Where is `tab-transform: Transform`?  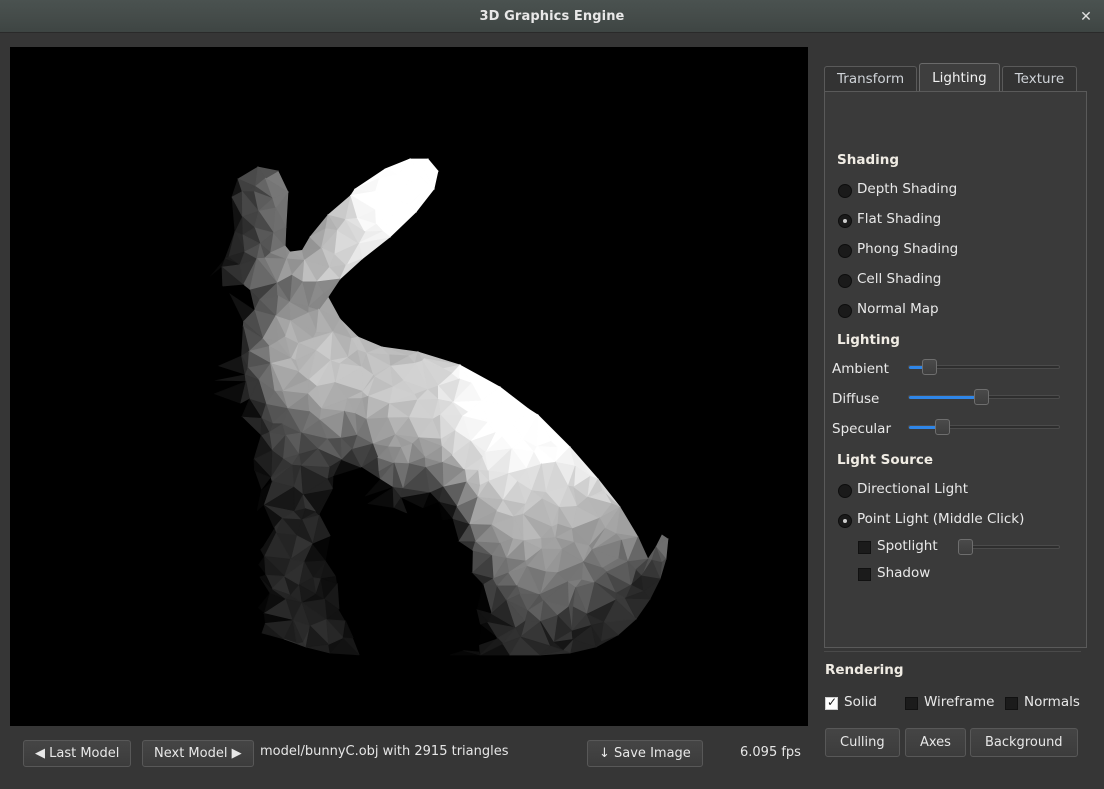
tab-transform: Transform is located at coordinates (871, 79).